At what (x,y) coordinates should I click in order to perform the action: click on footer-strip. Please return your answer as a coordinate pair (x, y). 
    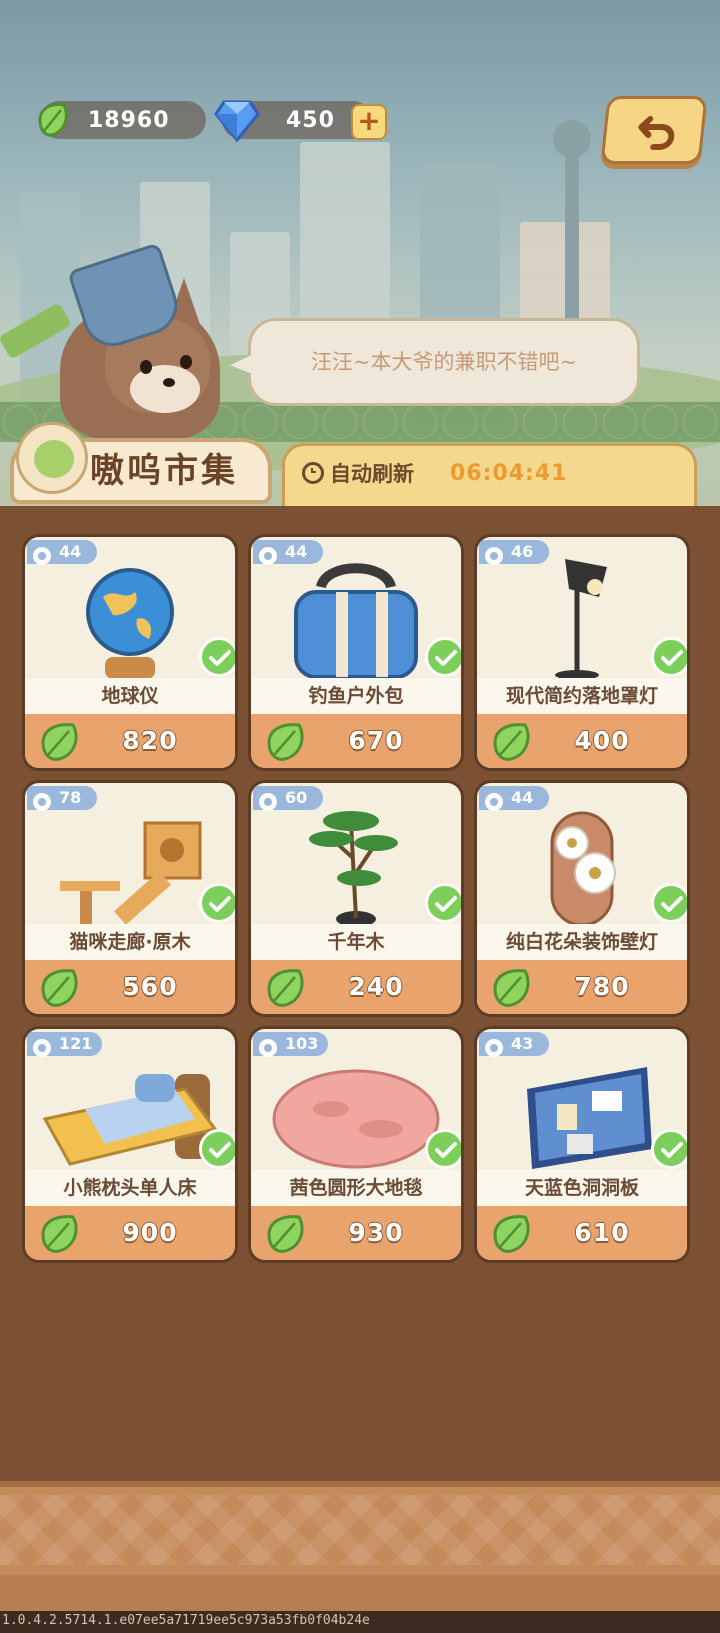
    Looking at the image, I should click on (360, 1593).